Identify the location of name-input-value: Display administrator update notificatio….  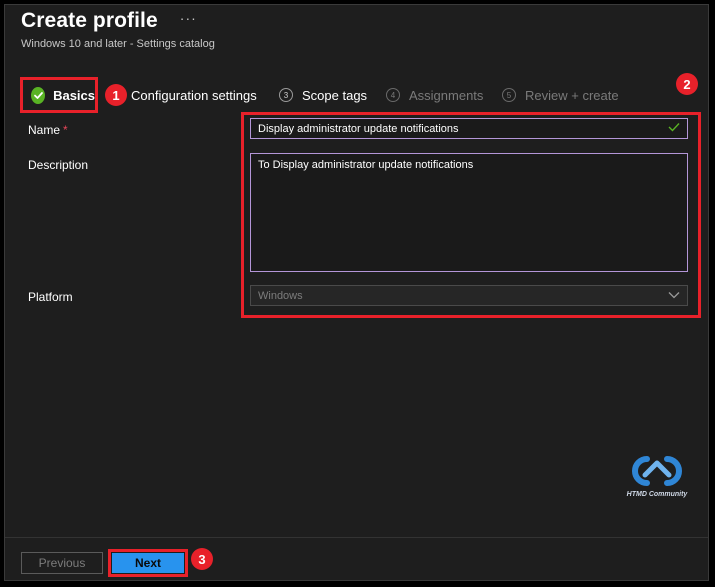
(358, 128).